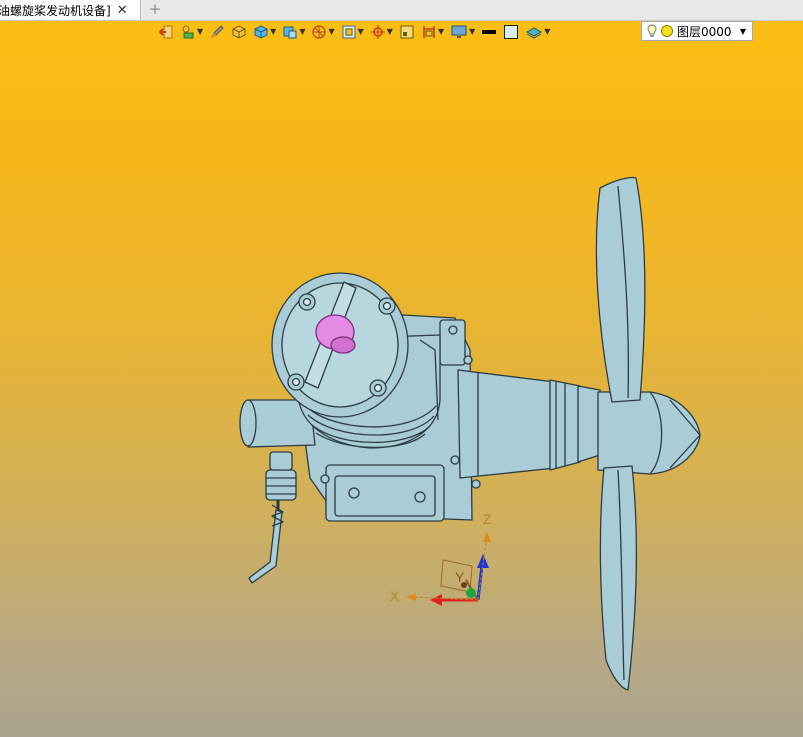 The width and height of the screenshot is (803, 737). What do you see at coordinates (395, 596) in the screenshot?
I see `axis-label-x: X` at bounding box center [395, 596].